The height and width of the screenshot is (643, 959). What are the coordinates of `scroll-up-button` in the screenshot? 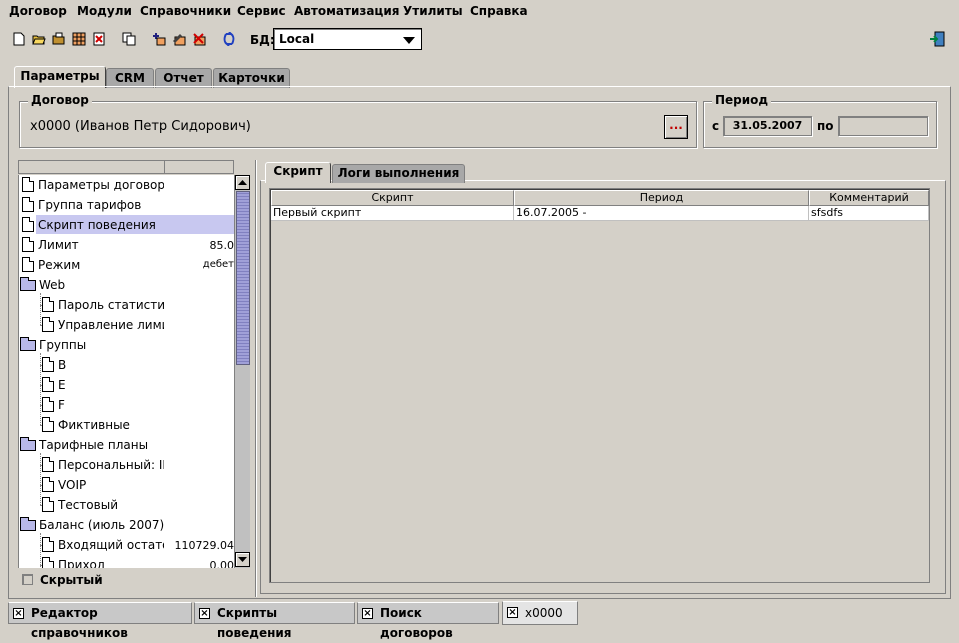 It's located at (242, 182).